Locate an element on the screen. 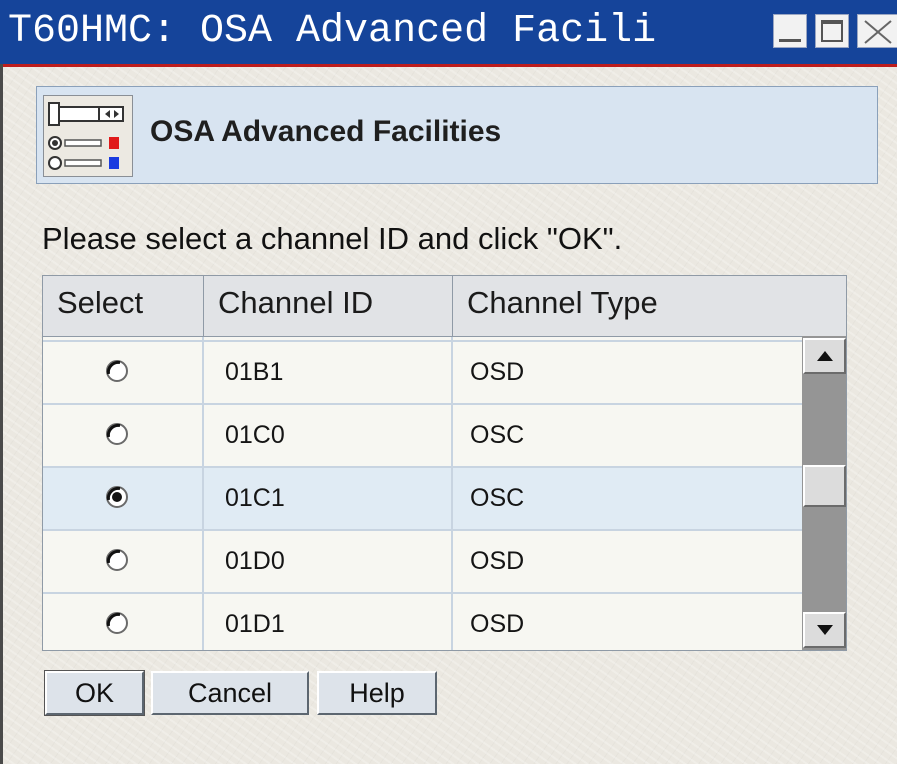 The width and height of the screenshot is (897, 764). column-header-channel-id: Channel ID is located at coordinates (328, 306).